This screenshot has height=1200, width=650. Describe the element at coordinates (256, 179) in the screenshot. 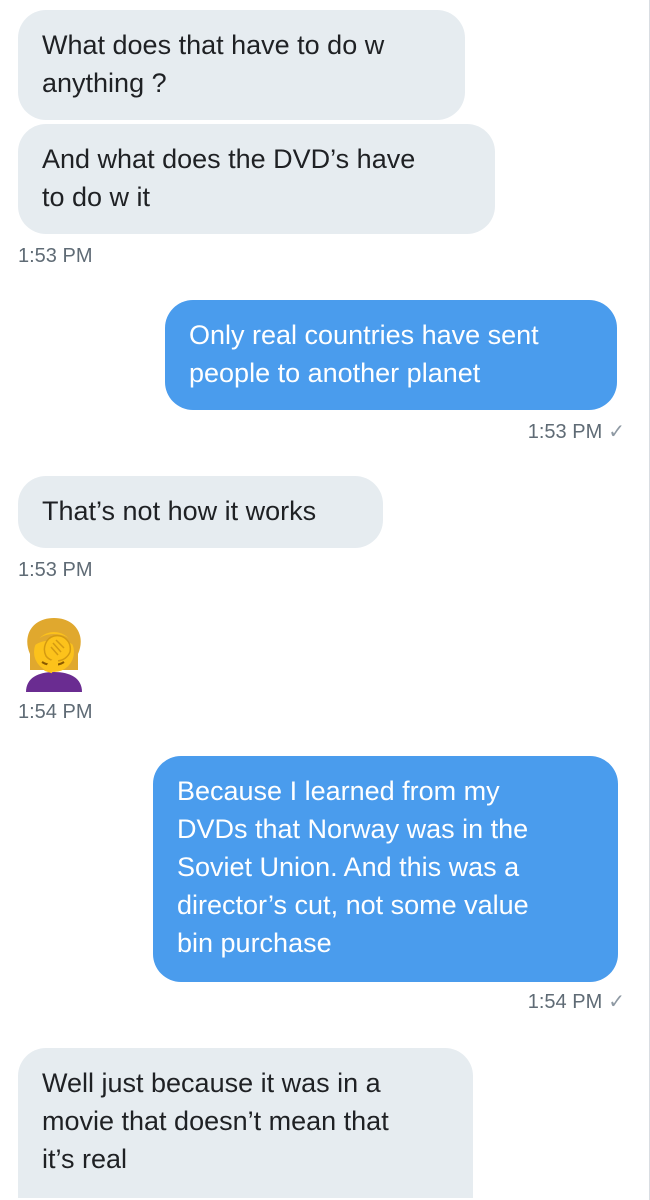

I see `message-bubble-received: And what does the DVD’s have to do w it` at that location.